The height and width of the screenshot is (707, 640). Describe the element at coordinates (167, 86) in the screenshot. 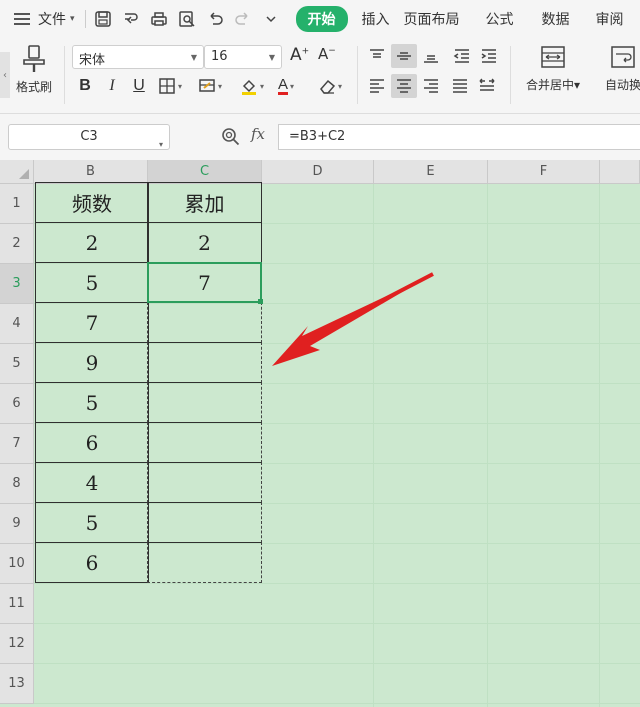

I see `borders-icon` at that location.